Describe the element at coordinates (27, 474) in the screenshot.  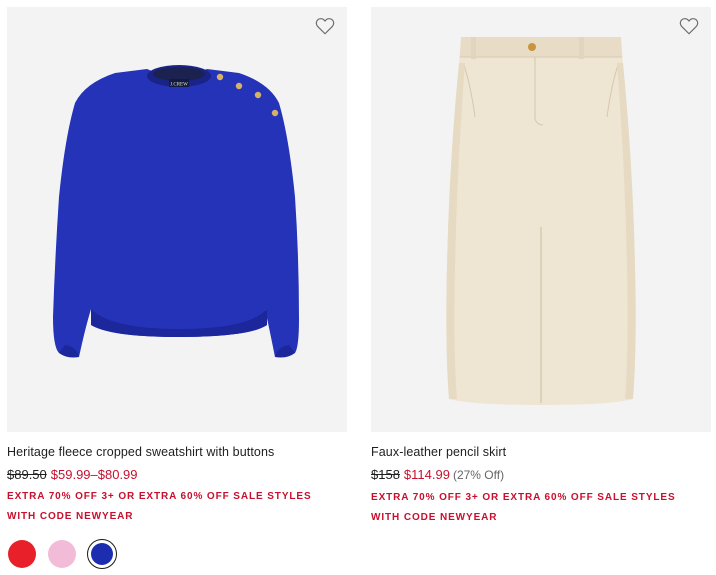
I see `original-price: $89.50` at that location.